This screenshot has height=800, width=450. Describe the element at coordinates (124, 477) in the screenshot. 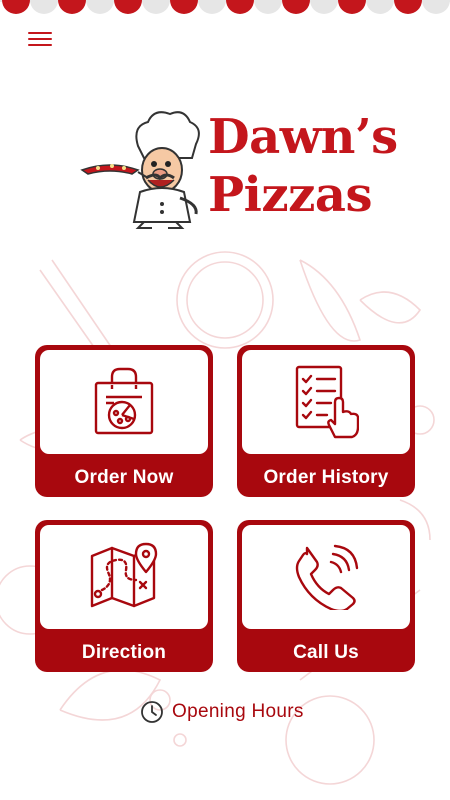

I see `order-now-label: Order Now` at that location.